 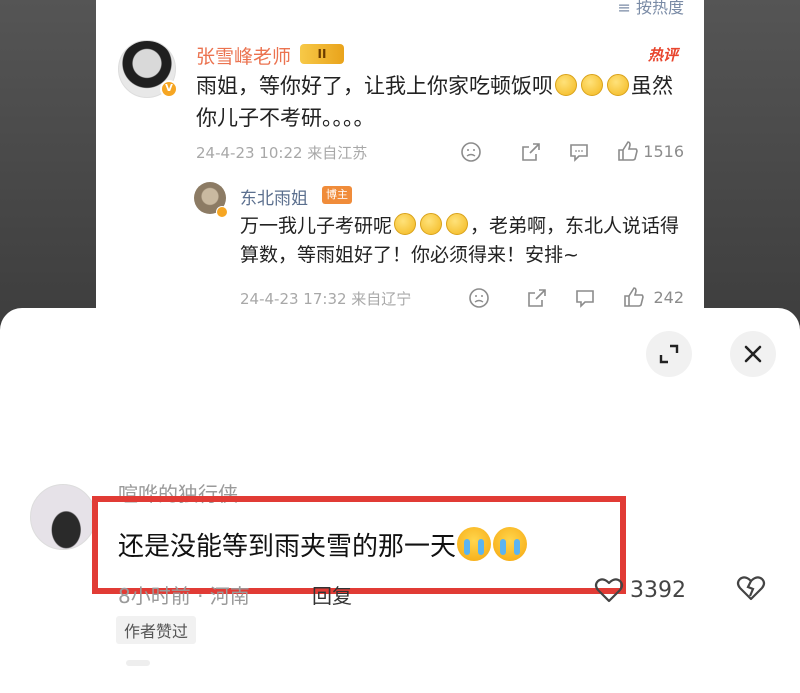 I want to click on comment-time-location: 8小时前 · 河南, so click(x=184, y=596).